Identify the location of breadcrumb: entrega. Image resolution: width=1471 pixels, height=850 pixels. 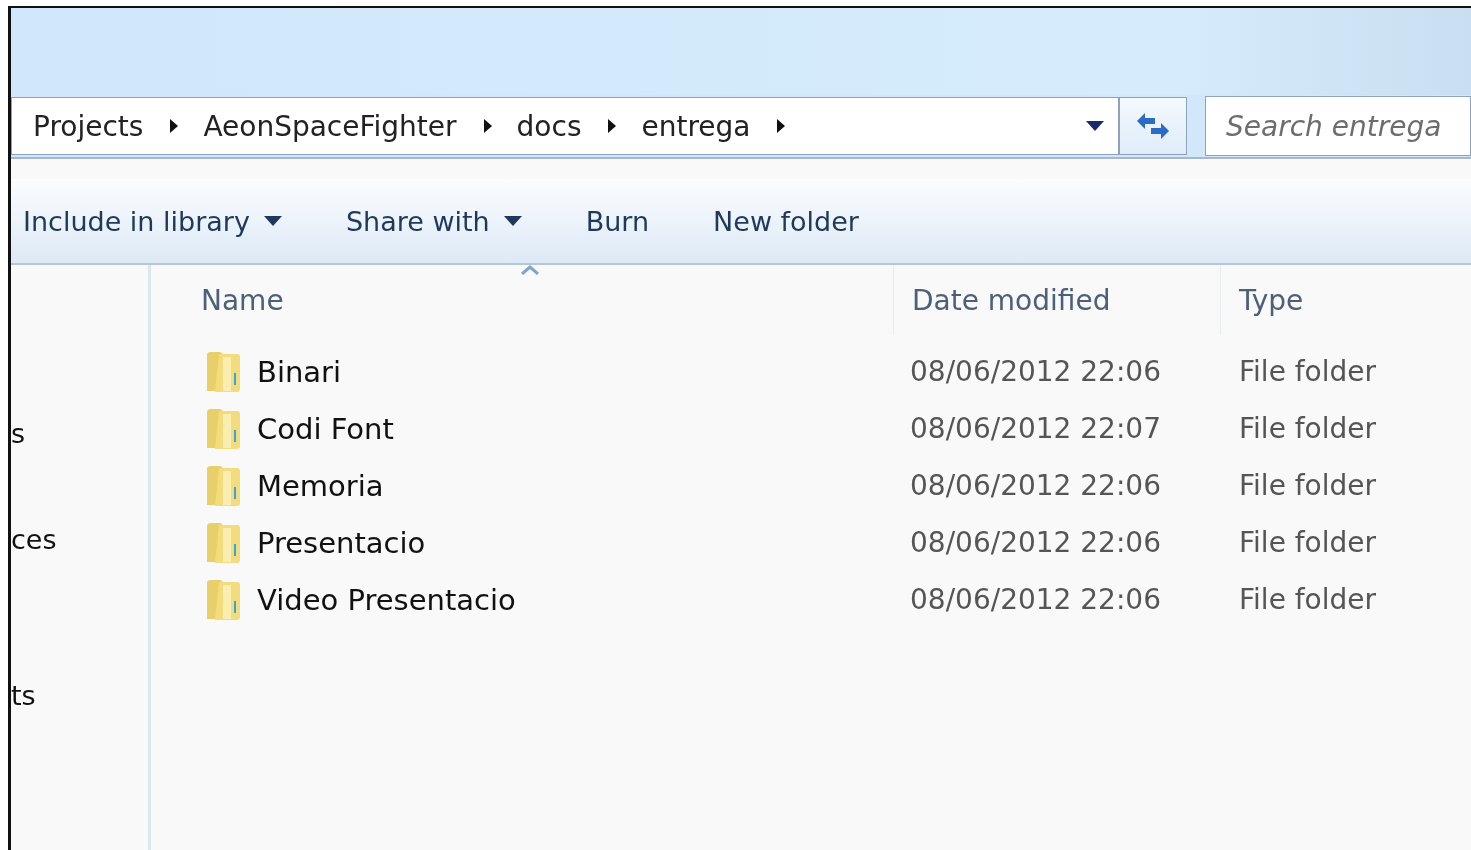
(696, 126).